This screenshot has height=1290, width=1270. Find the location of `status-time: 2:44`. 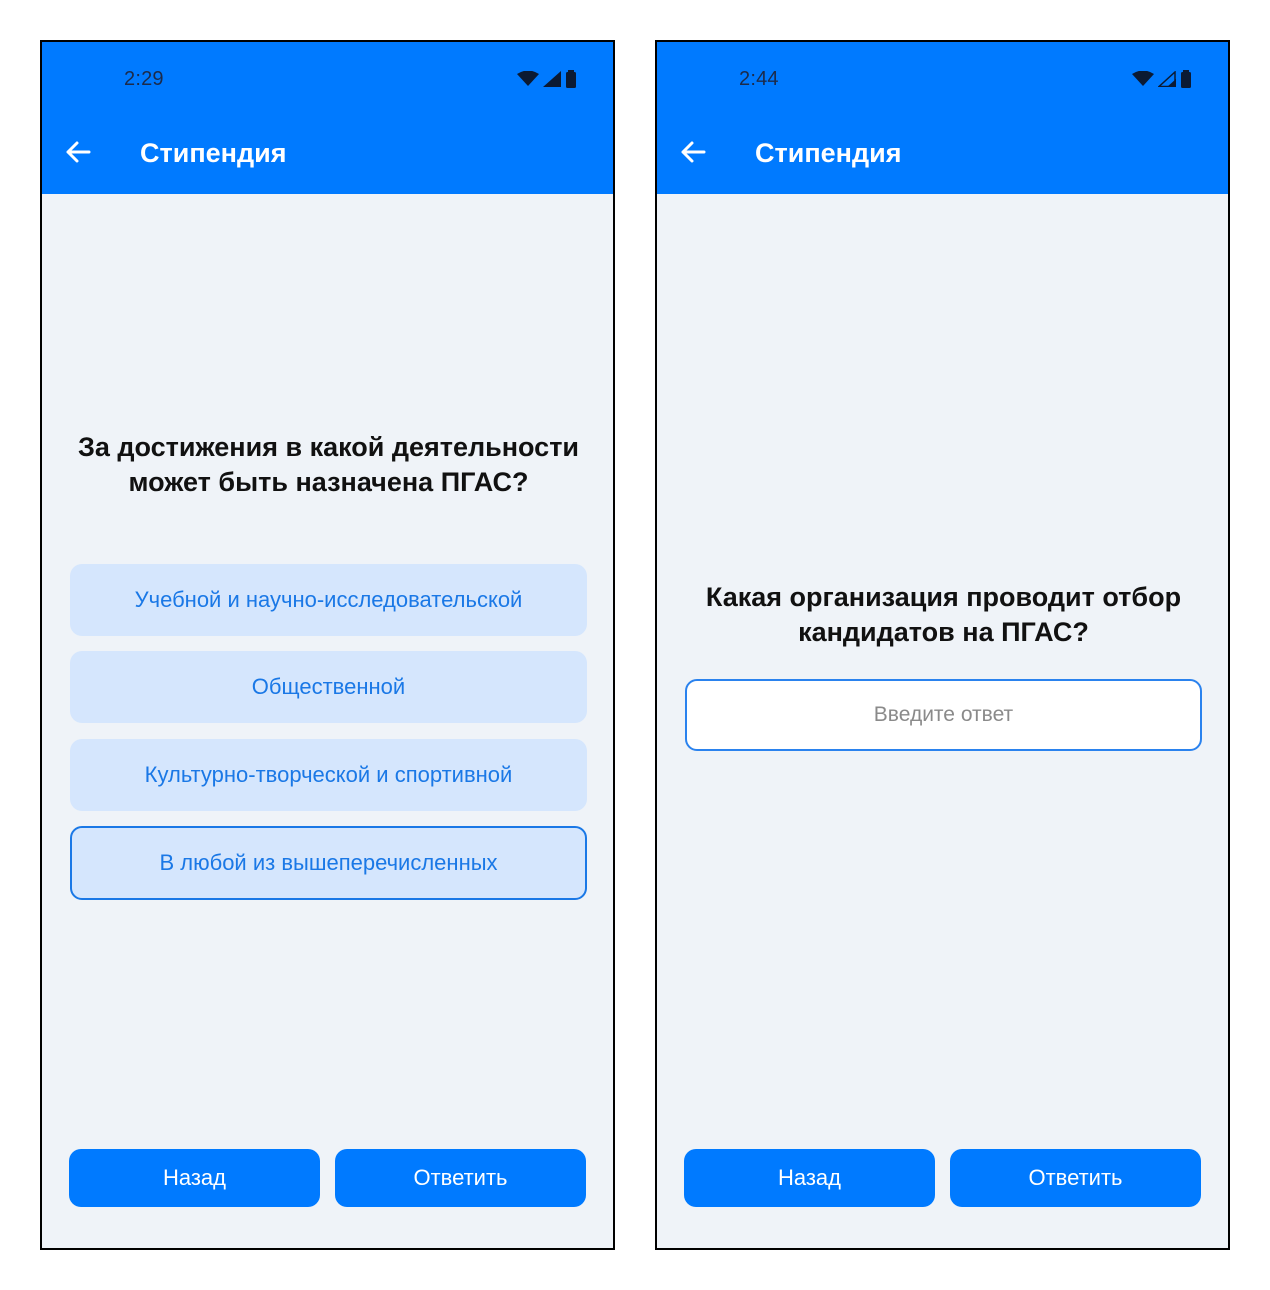

status-time: 2:44 is located at coordinates (759, 79).